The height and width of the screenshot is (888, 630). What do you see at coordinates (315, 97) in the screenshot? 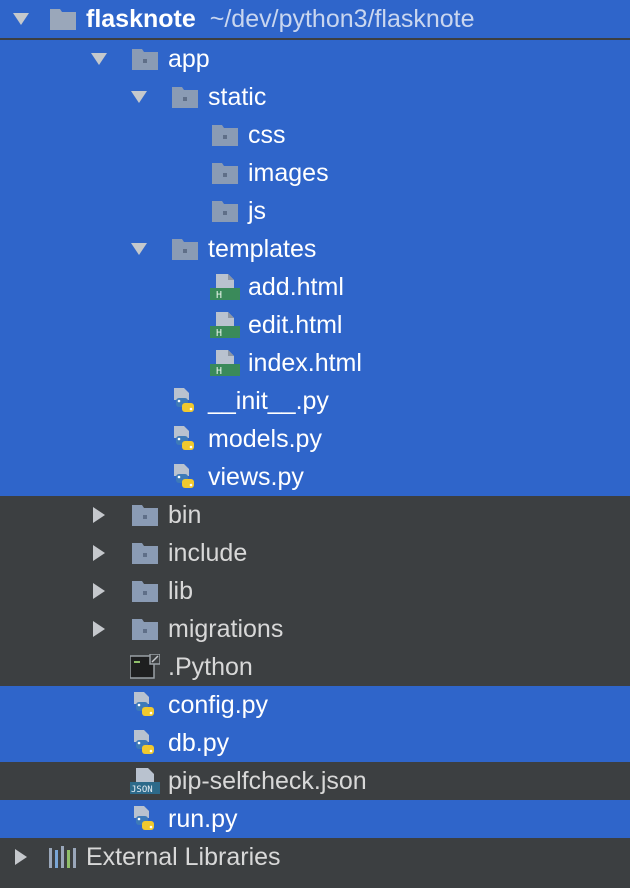
I see `tree-item-static: static` at bounding box center [315, 97].